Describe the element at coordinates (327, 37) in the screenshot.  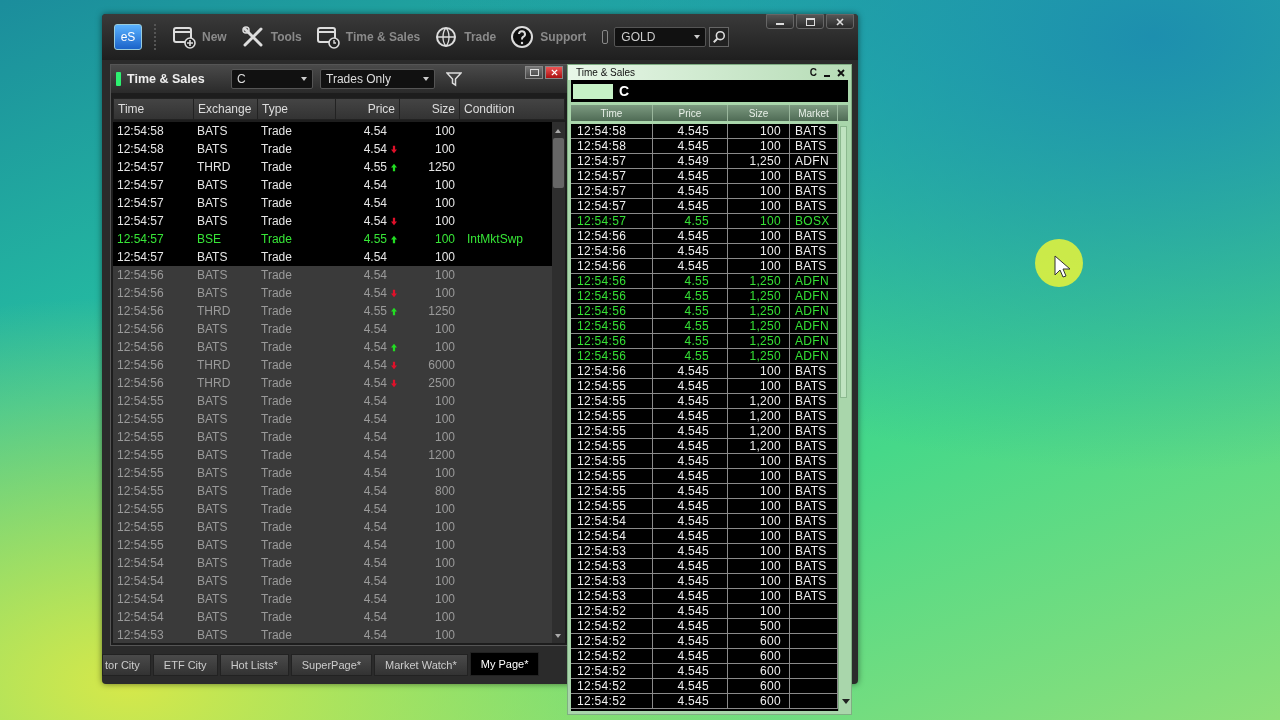
I see `clock-window-icon` at that location.